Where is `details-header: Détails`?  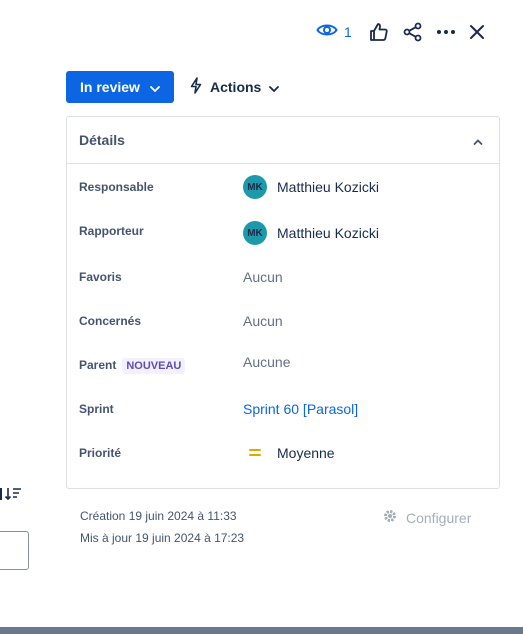
details-header: Détails is located at coordinates (283, 140).